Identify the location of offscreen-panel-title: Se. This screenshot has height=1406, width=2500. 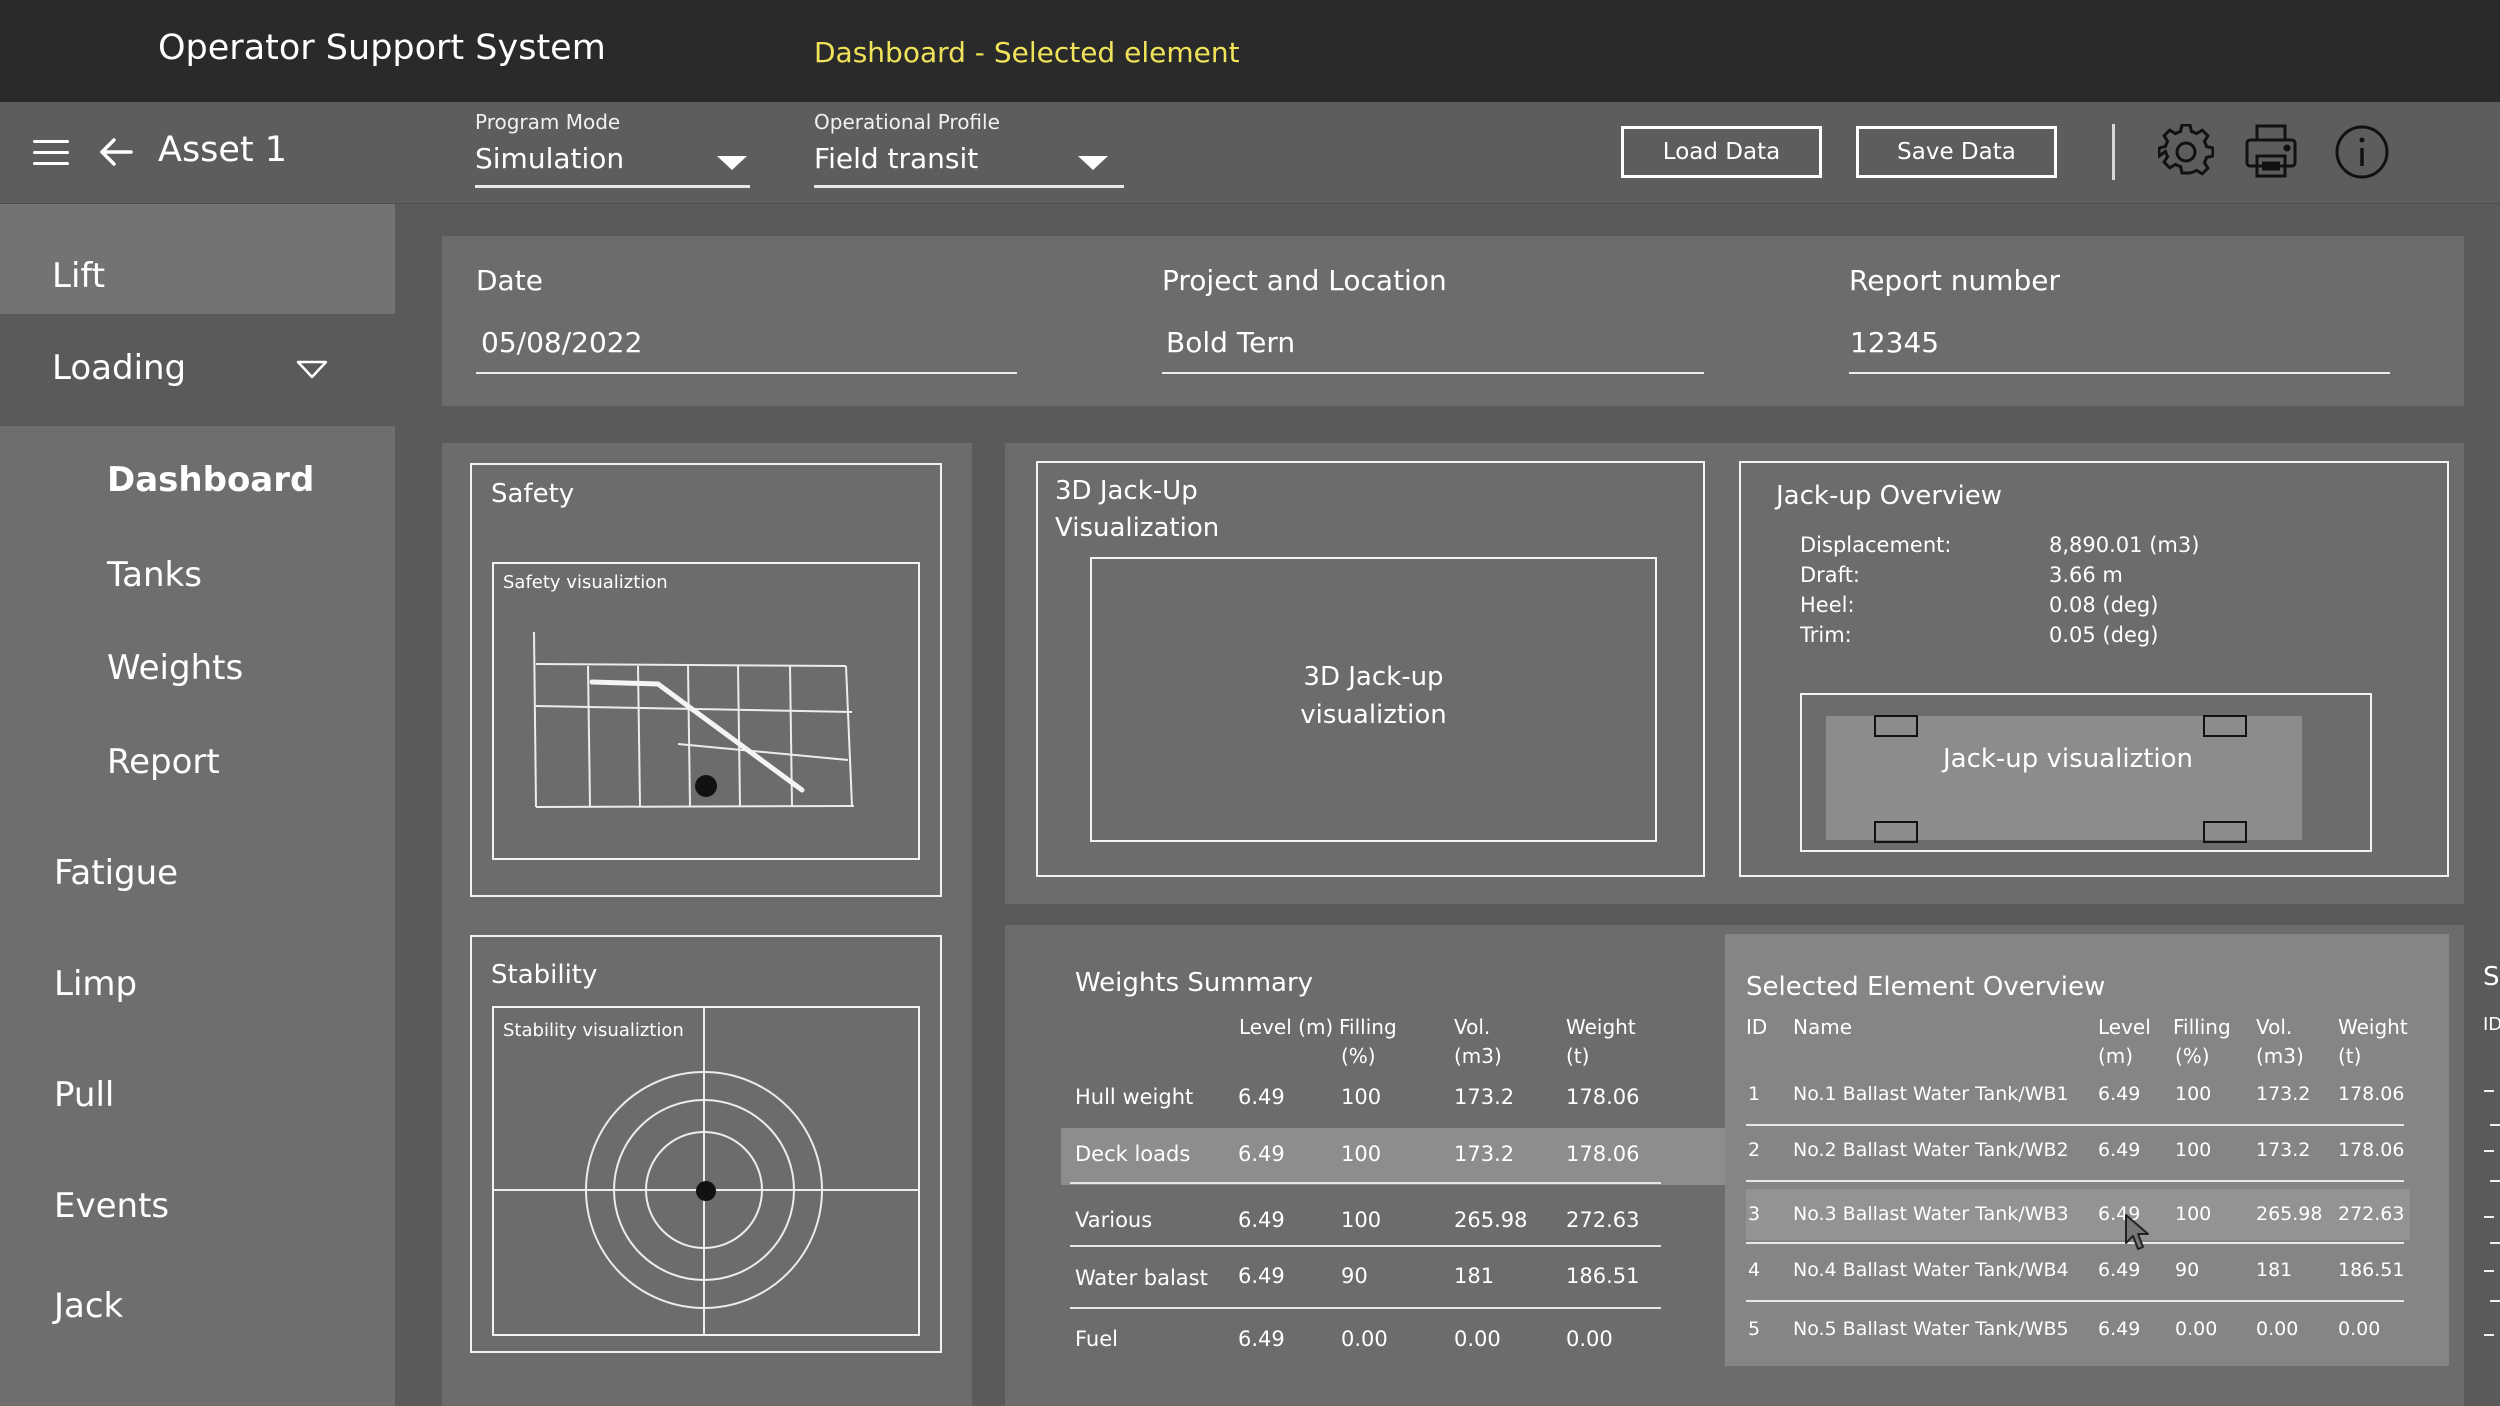
(2491, 977).